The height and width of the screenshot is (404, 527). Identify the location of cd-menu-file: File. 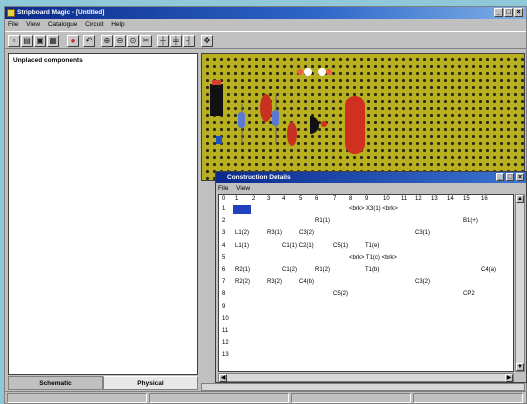
(223, 188).